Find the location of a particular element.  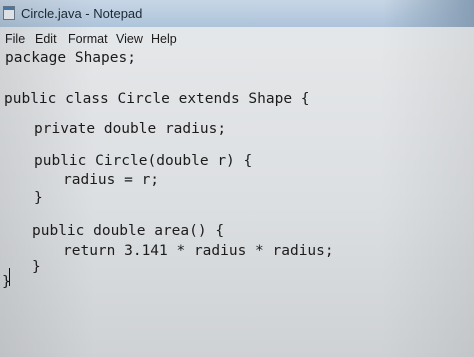

code-line-field: private double radius; is located at coordinates (130, 129).